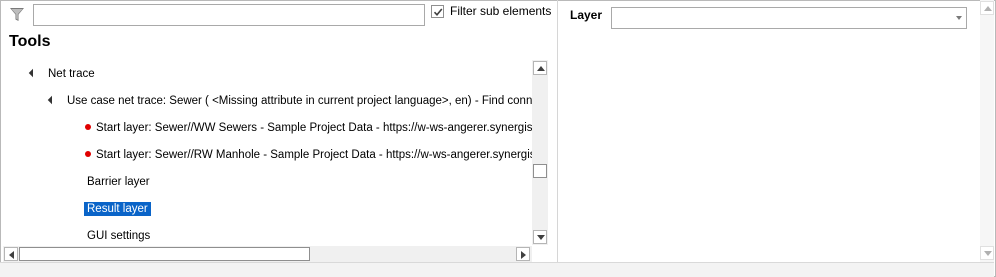 This screenshot has height=277, width=996. Describe the element at coordinates (229, 15) in the screenshot. I see `filter-input` at that location.